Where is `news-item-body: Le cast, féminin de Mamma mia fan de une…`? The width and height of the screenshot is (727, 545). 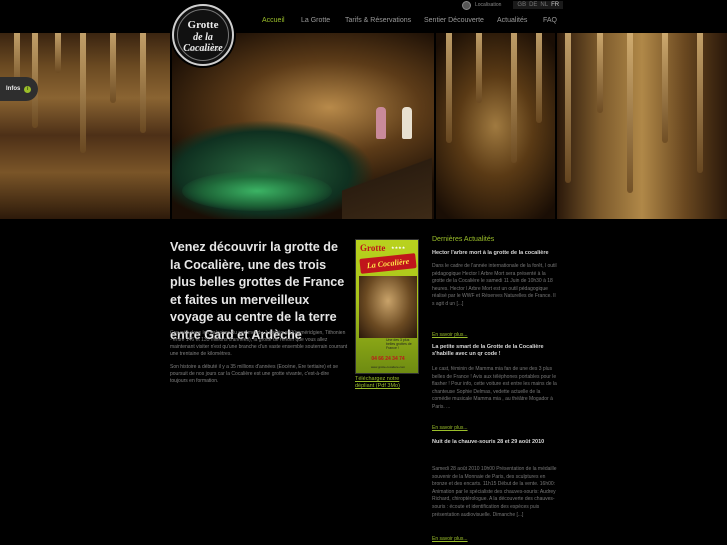 news-item-body: Le cast, féminin de Mamma mia fan de une… is located at coordinates (494, 388).